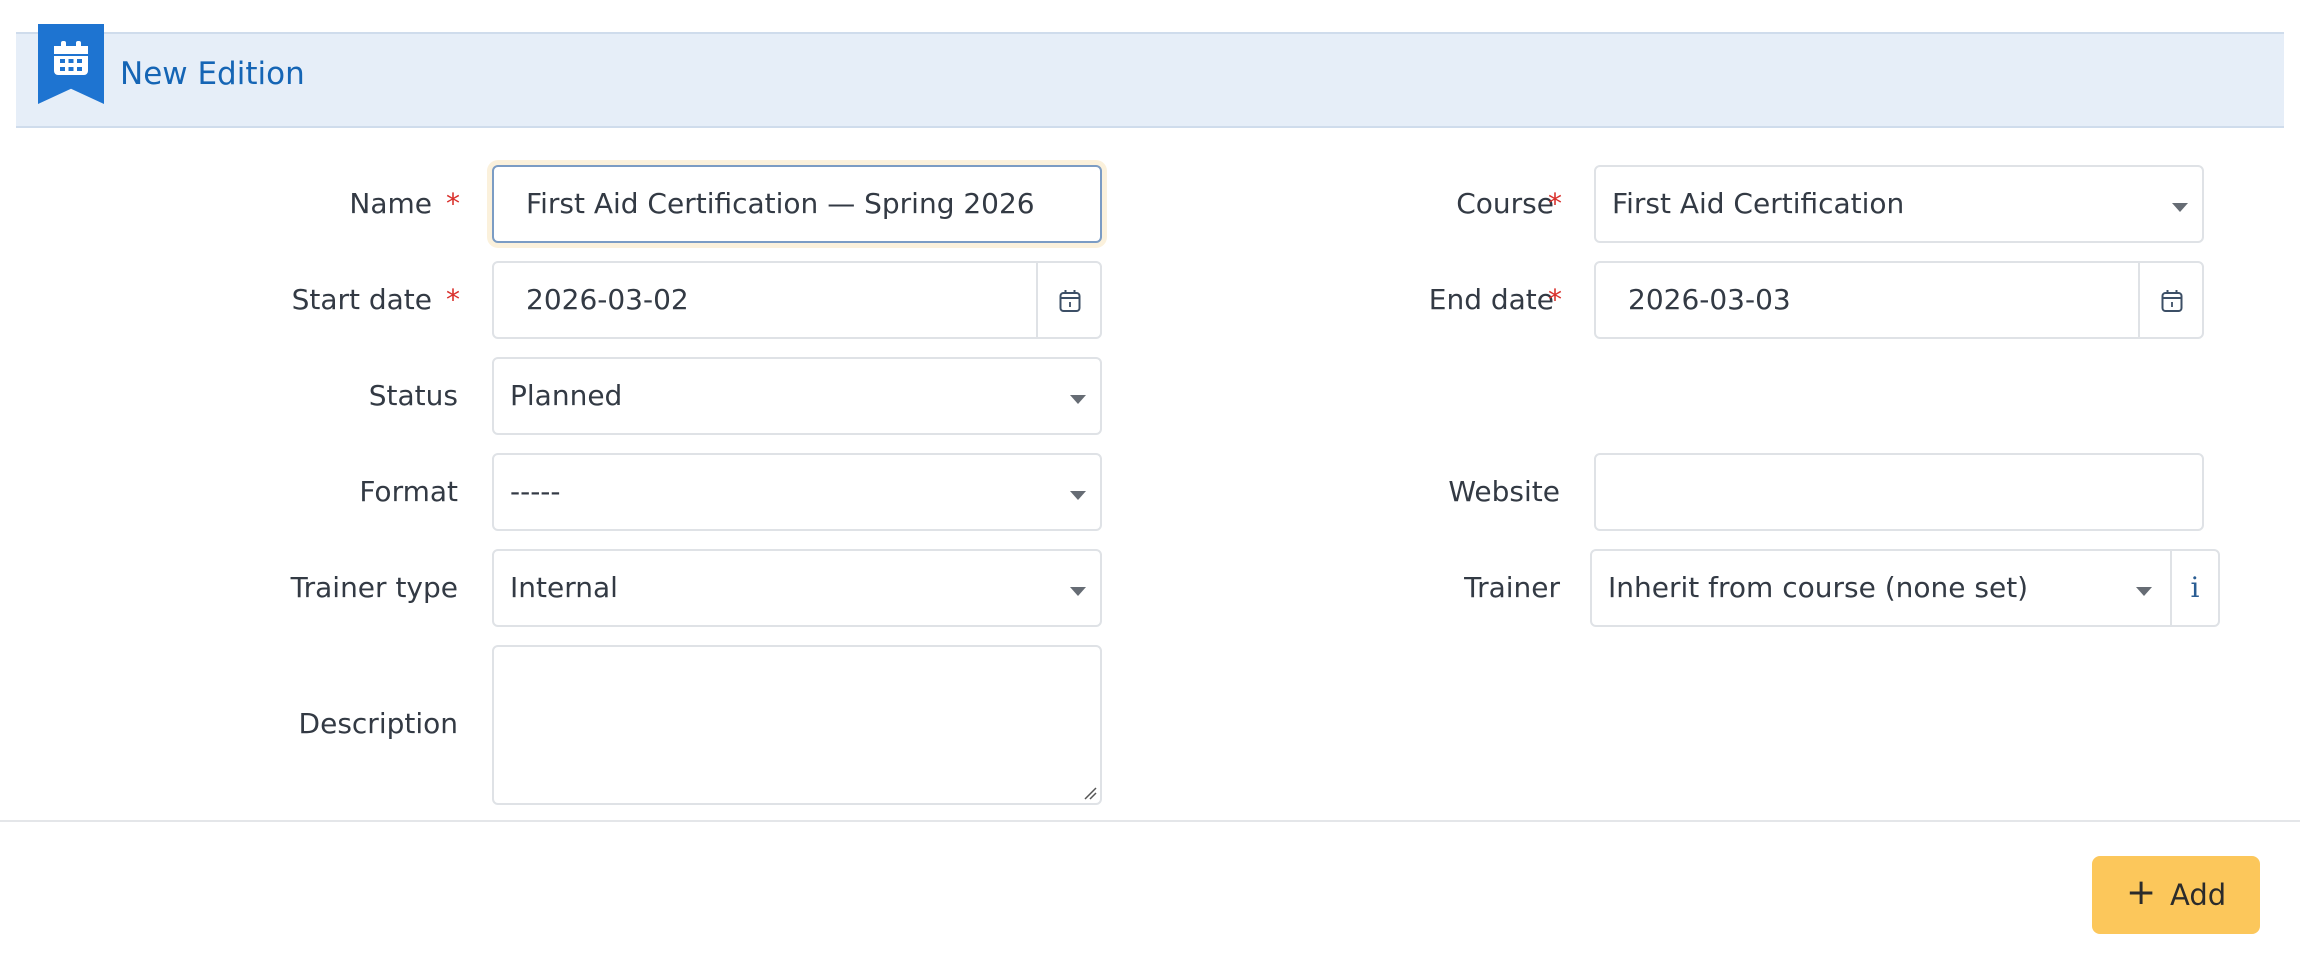 This screenshot has height=966, width=2300. Describe the element at coordinates (361, 299) in the screenshot. I see `start-date-label: Start date` at that location.